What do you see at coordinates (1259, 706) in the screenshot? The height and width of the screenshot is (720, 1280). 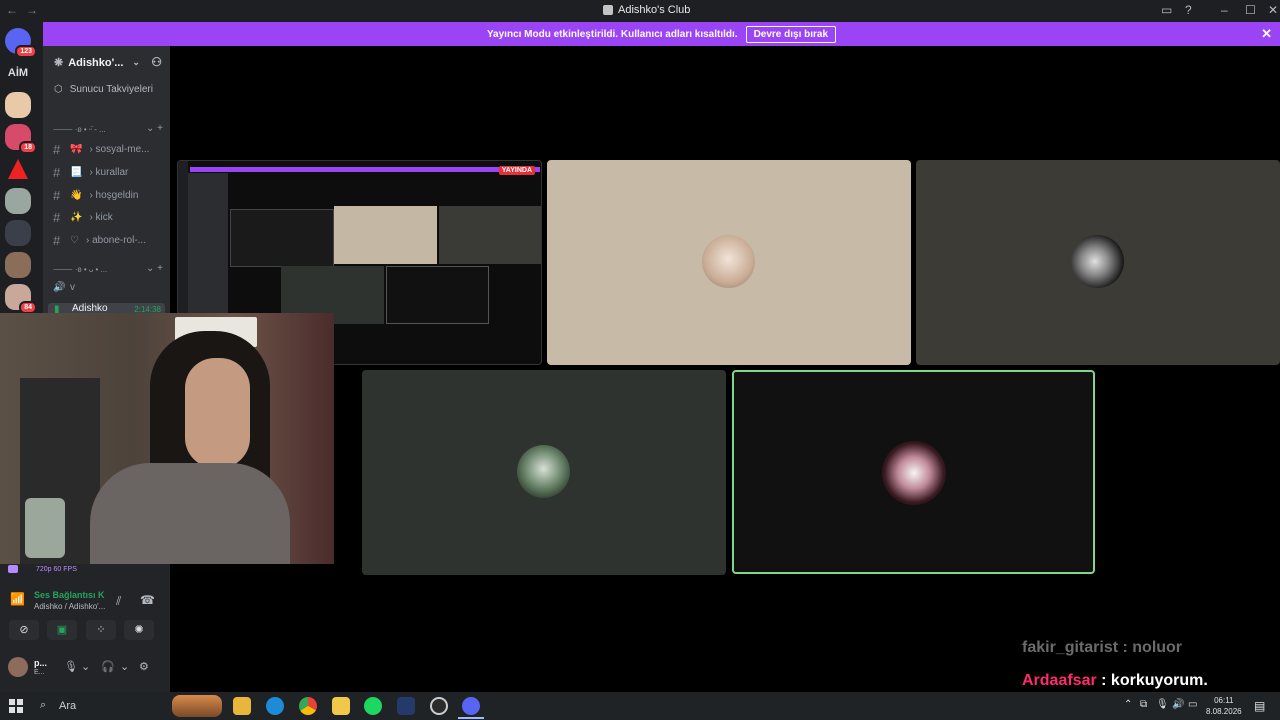 I see `notification-icon: ▤` at bounding box center [1259, 706].